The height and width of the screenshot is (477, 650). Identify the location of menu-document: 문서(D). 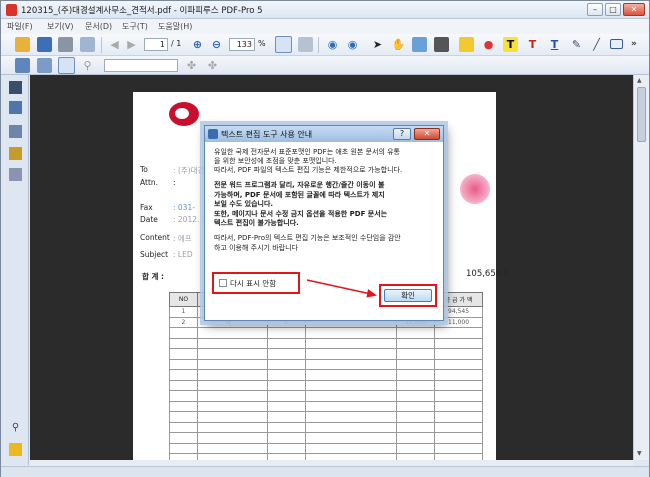
(98, 26).